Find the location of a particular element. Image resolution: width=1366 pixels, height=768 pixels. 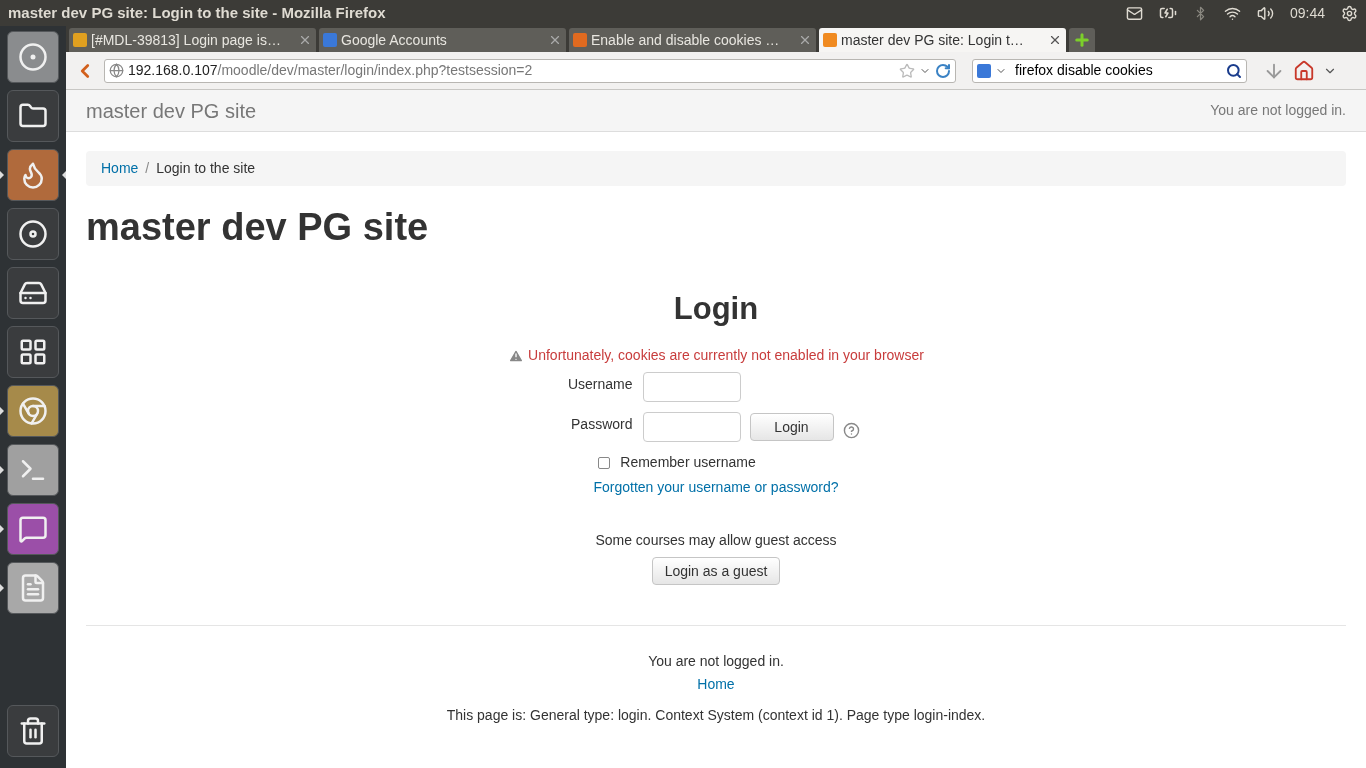

mail-icon is located at coordinates (1134, 13).